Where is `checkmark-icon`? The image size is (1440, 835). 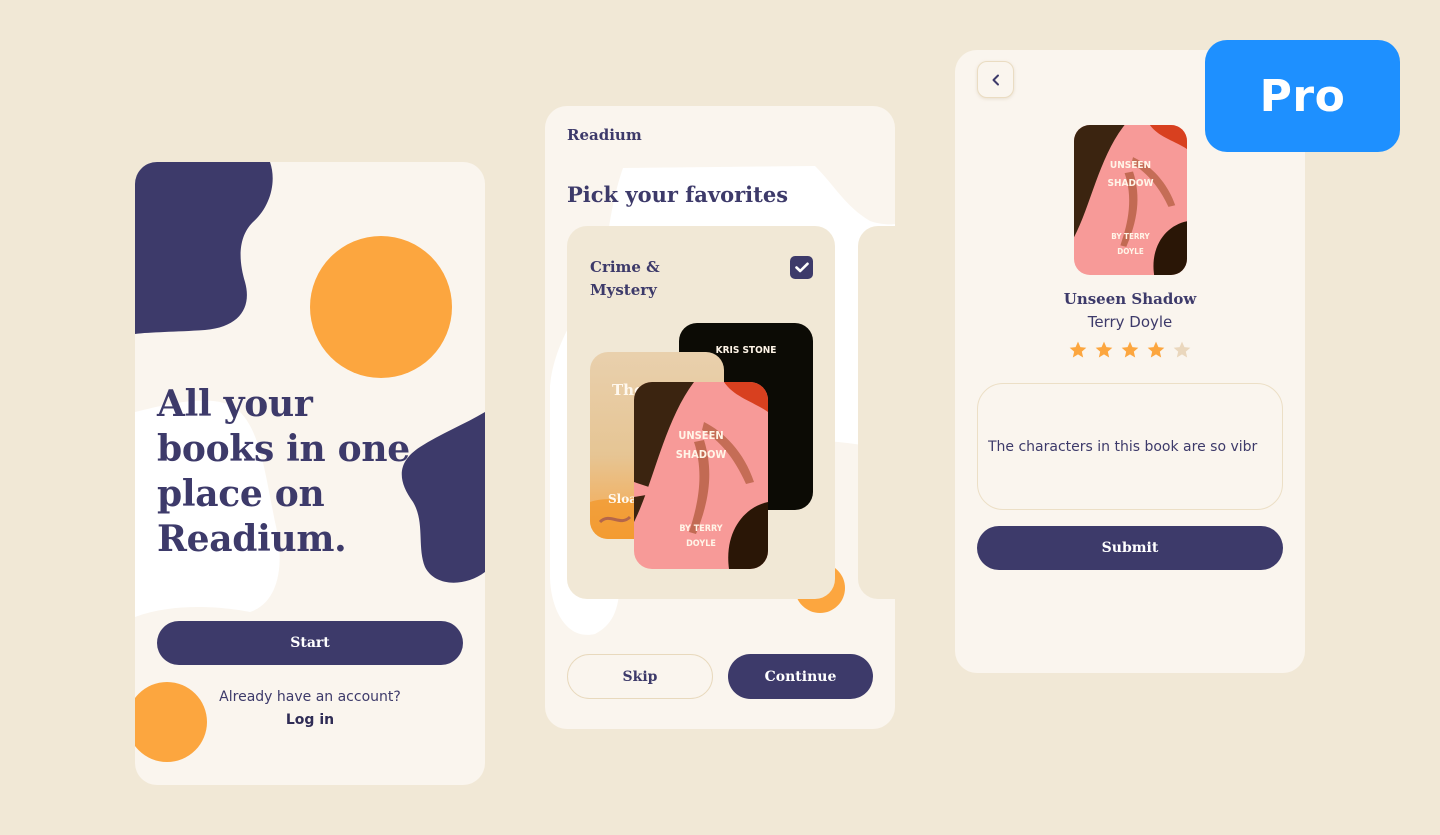 checkmark-icon is located at coordinates (801, 267).